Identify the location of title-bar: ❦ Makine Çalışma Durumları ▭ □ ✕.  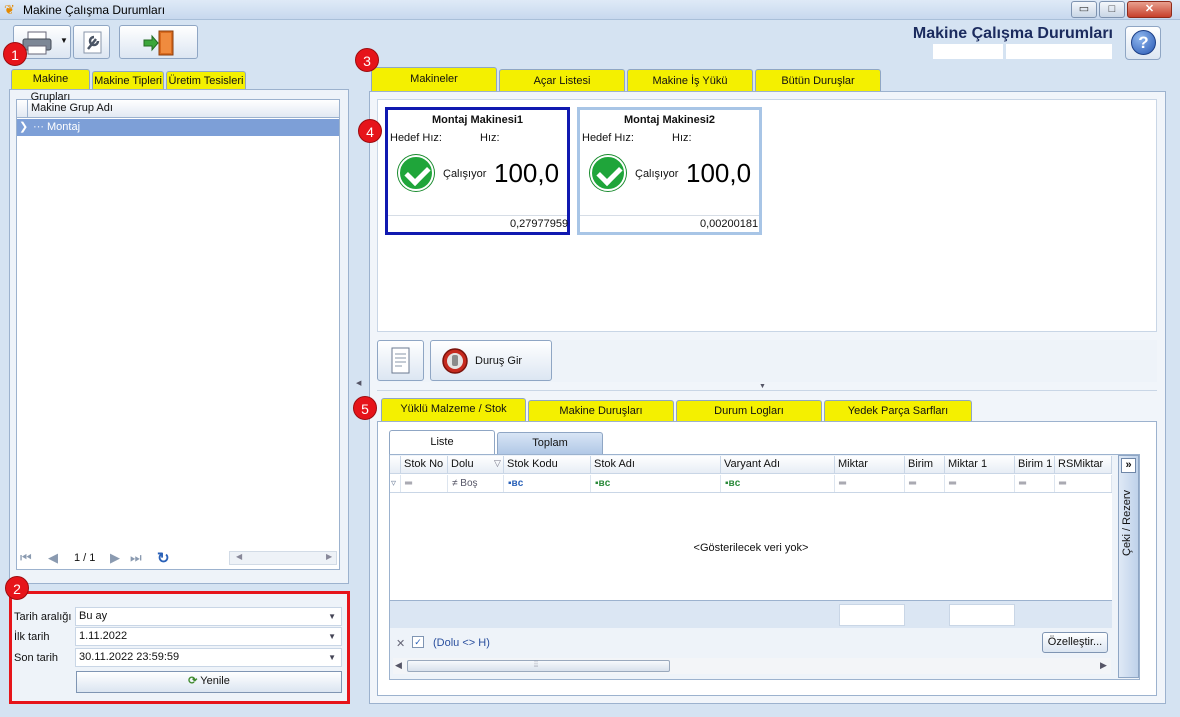
(590, 10).